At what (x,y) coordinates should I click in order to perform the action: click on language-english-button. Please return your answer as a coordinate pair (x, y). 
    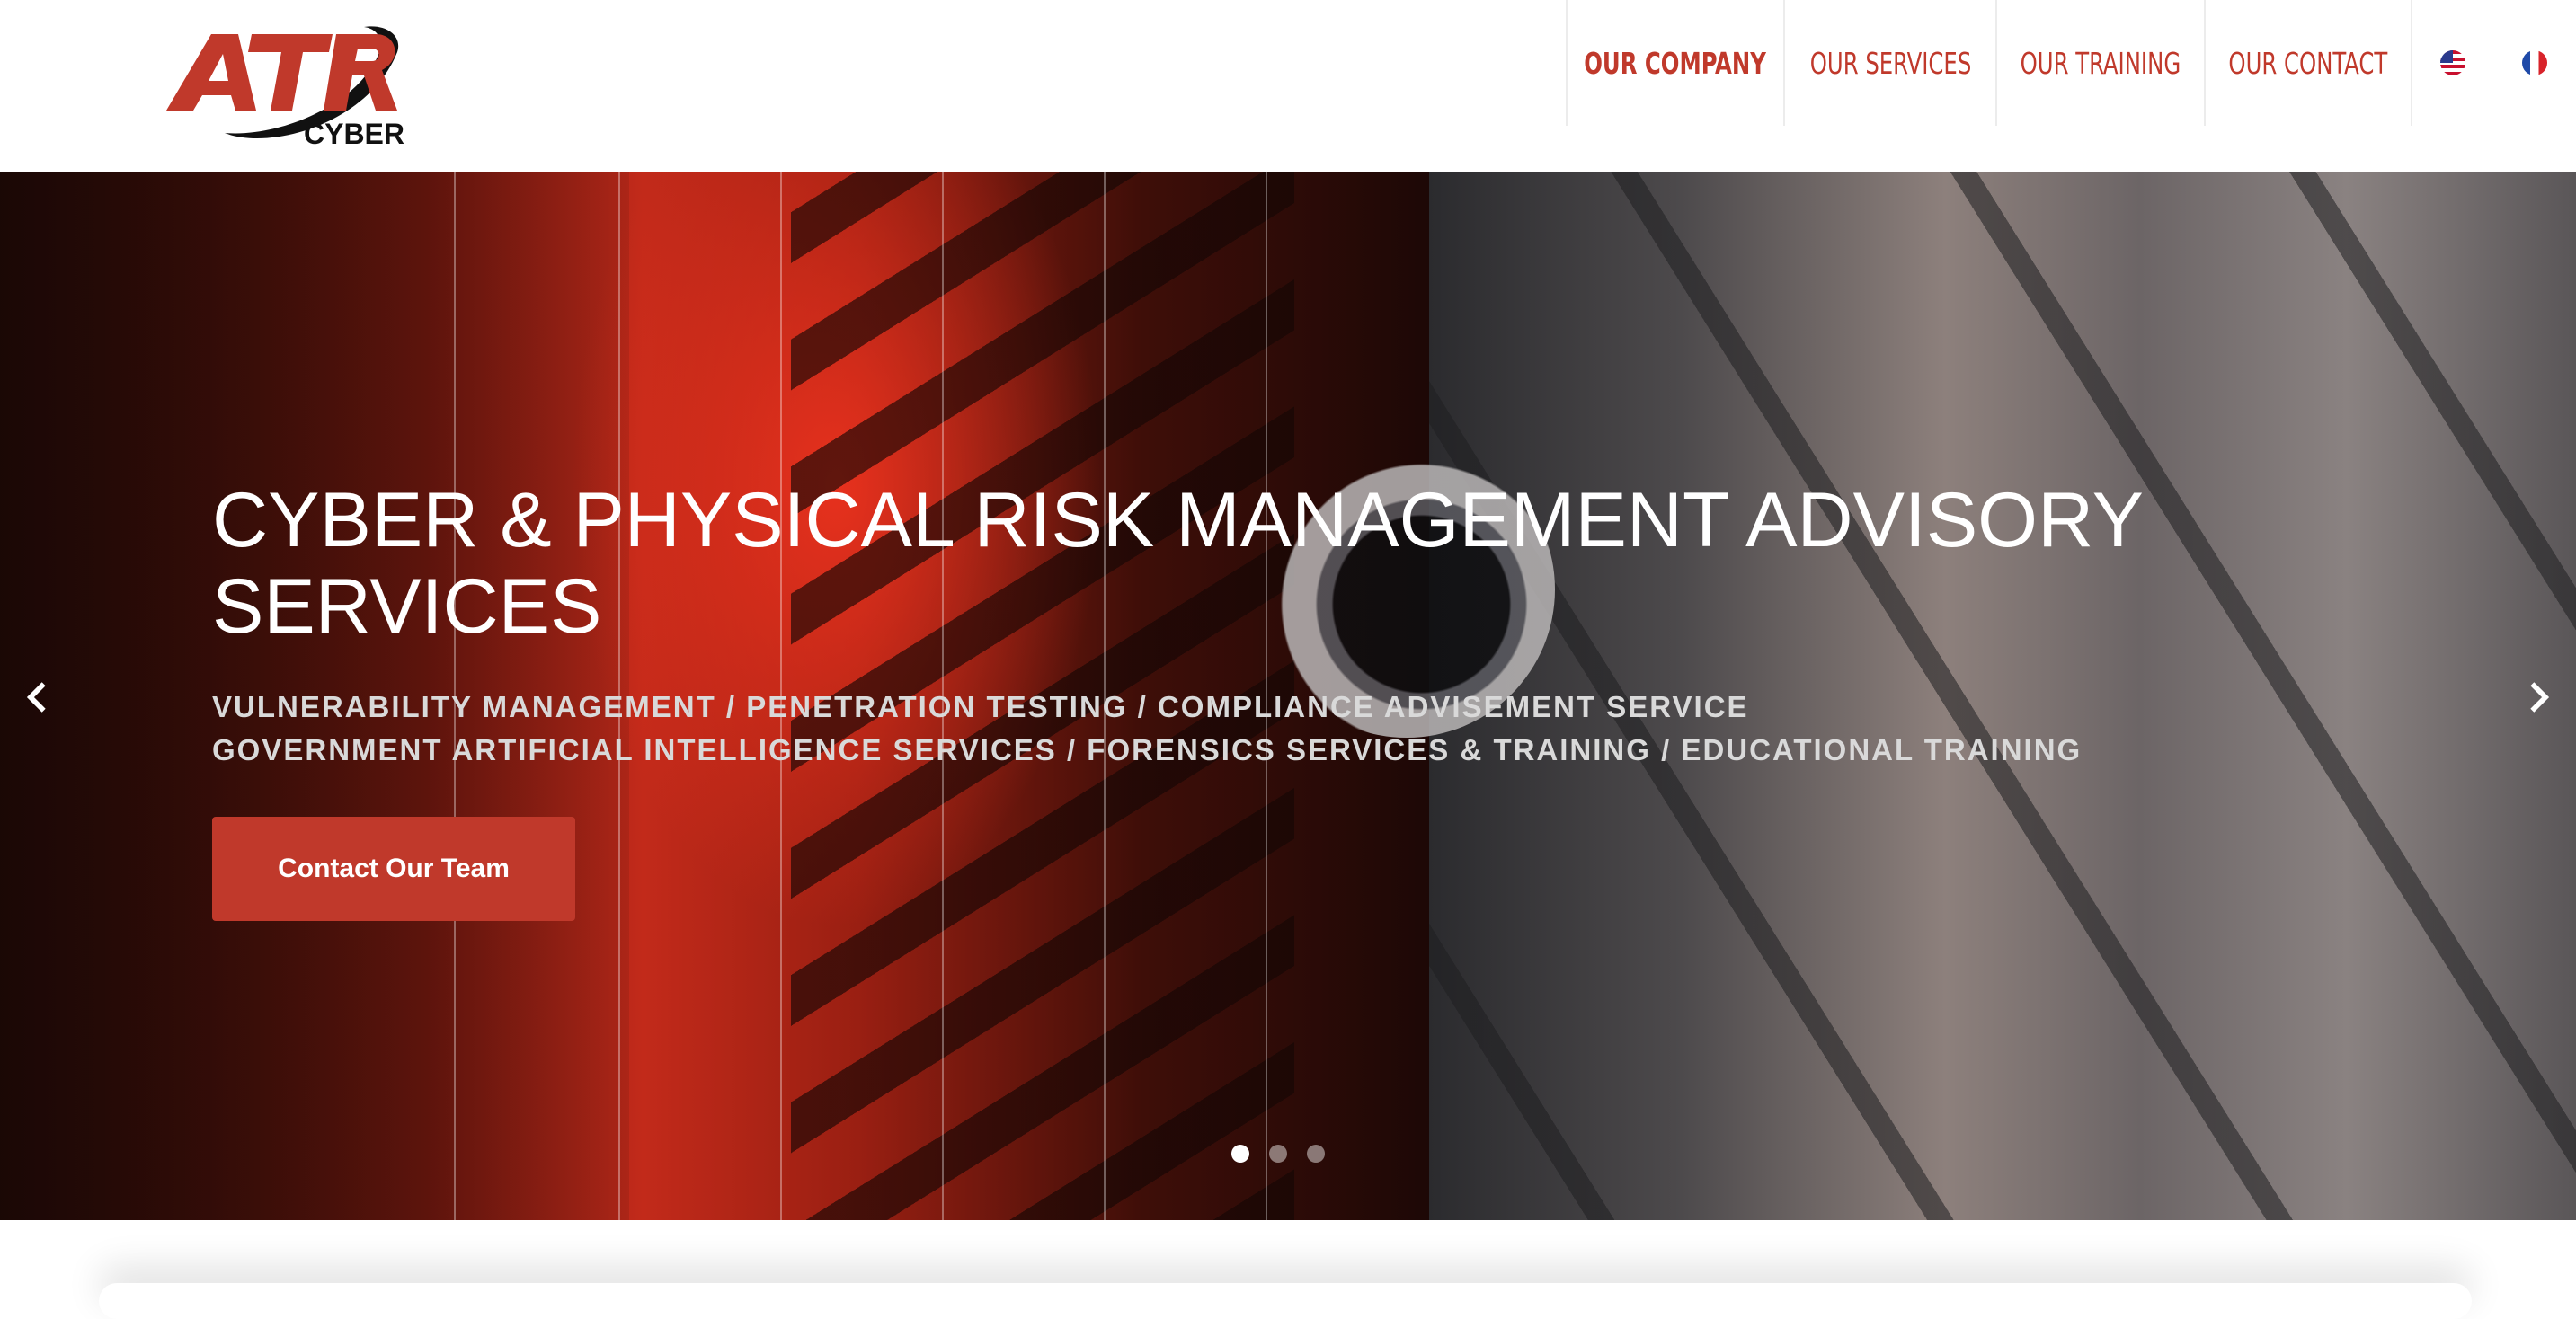
    Looking at the image, I should click on (2452, 63).